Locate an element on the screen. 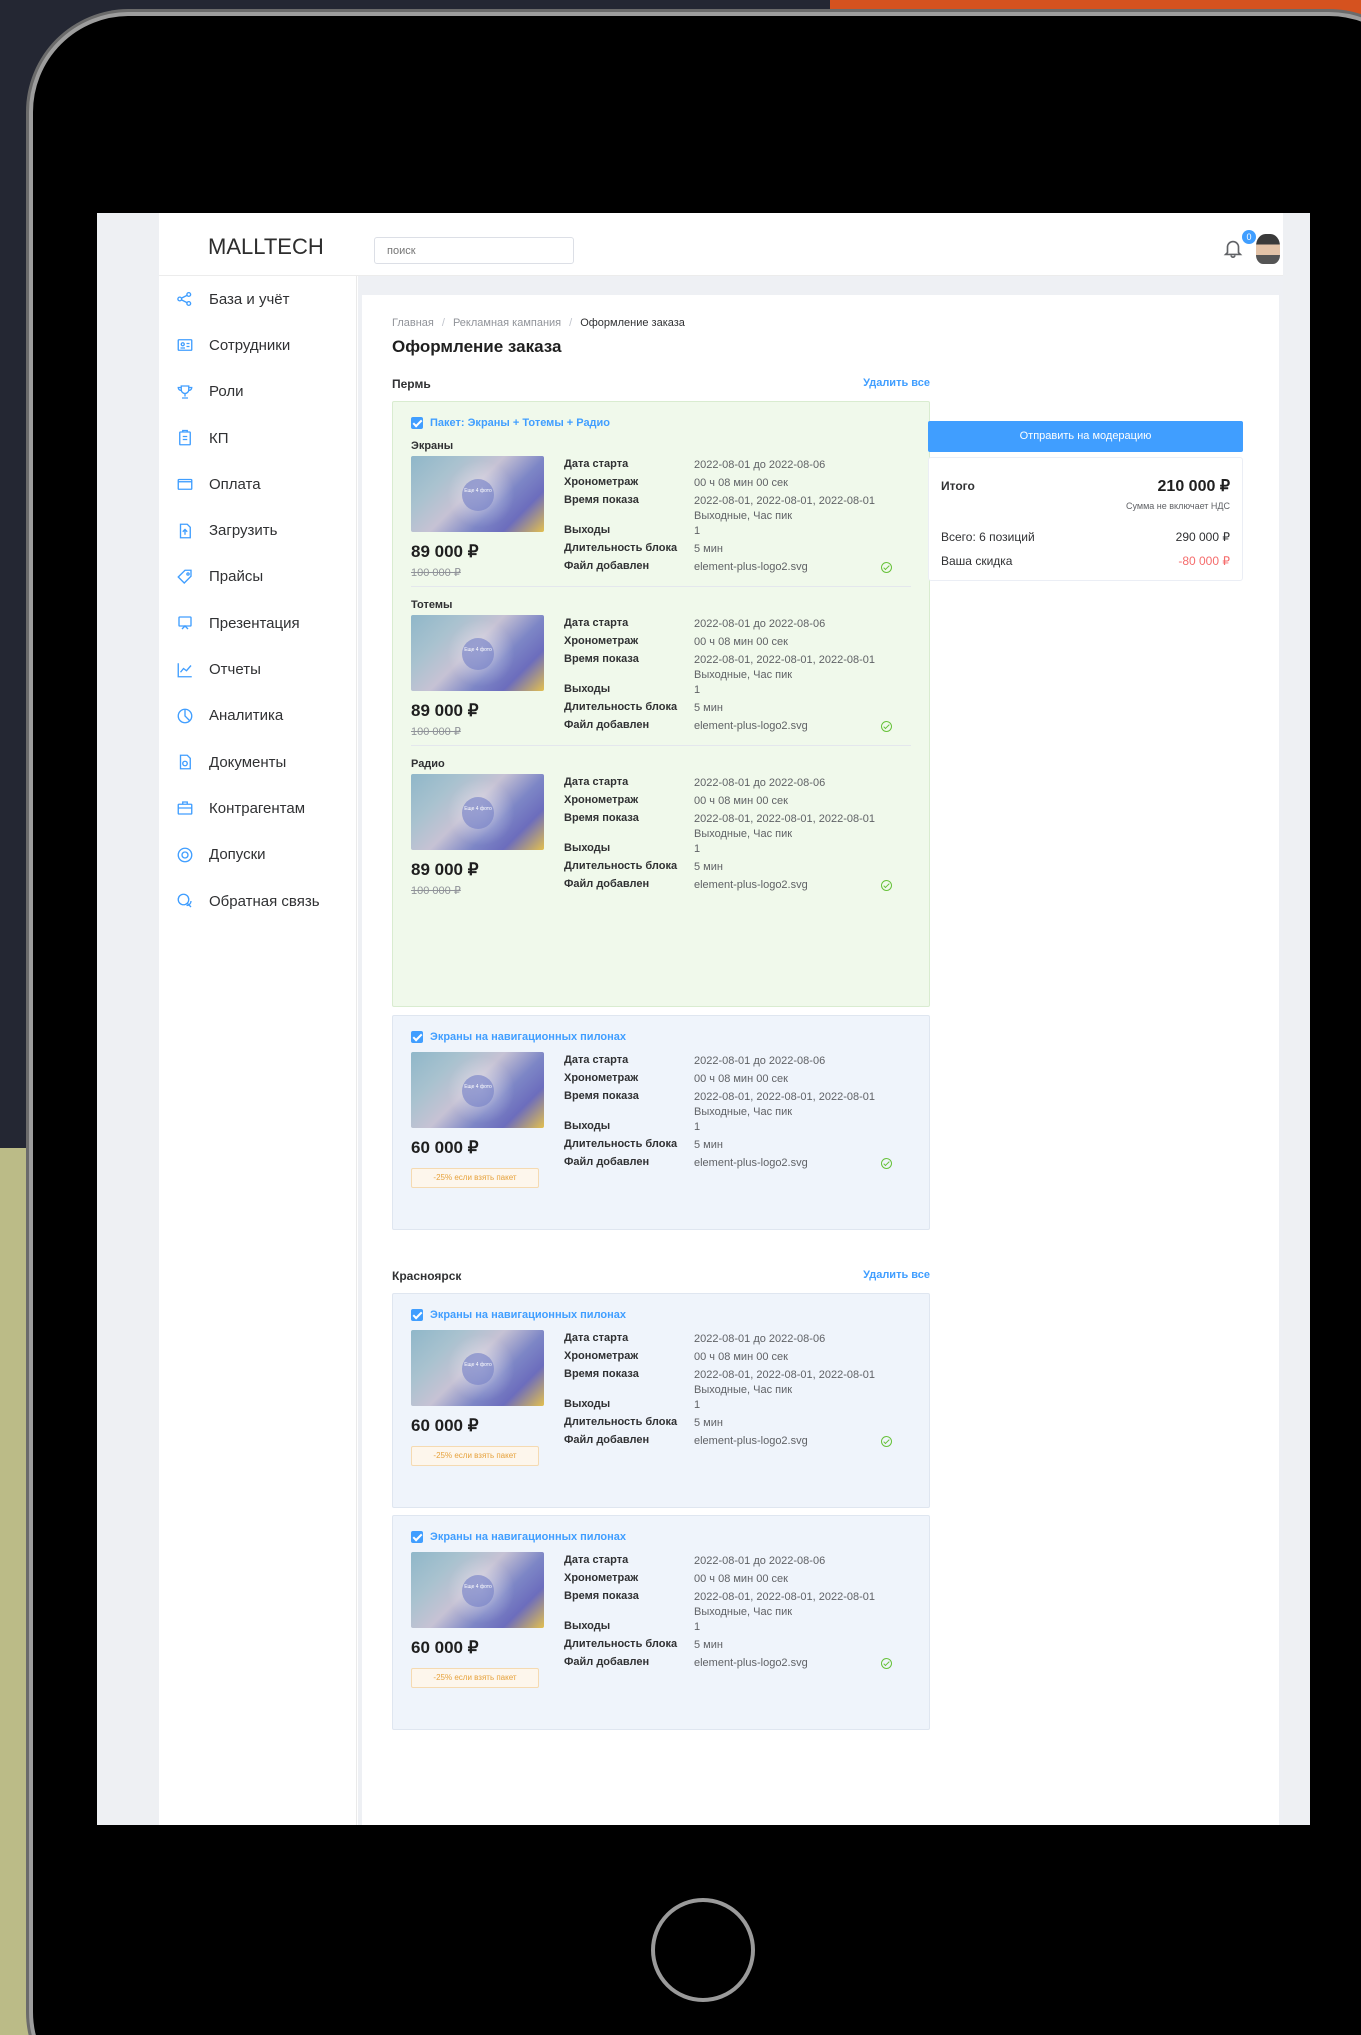 The width and height of the screenshot is (1361, 2035). sidebar-item-document: Документы is located at coordinates (257, 762).